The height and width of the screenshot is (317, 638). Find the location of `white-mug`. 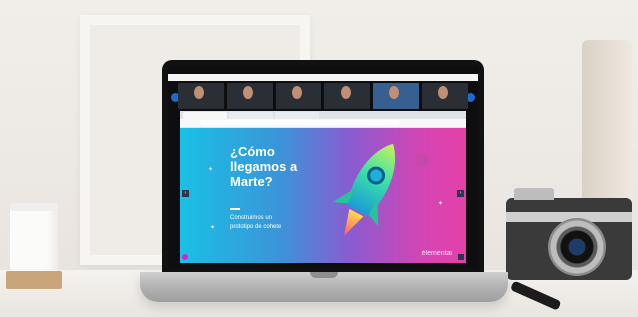

white-mug is located at coordinates (34, 238).